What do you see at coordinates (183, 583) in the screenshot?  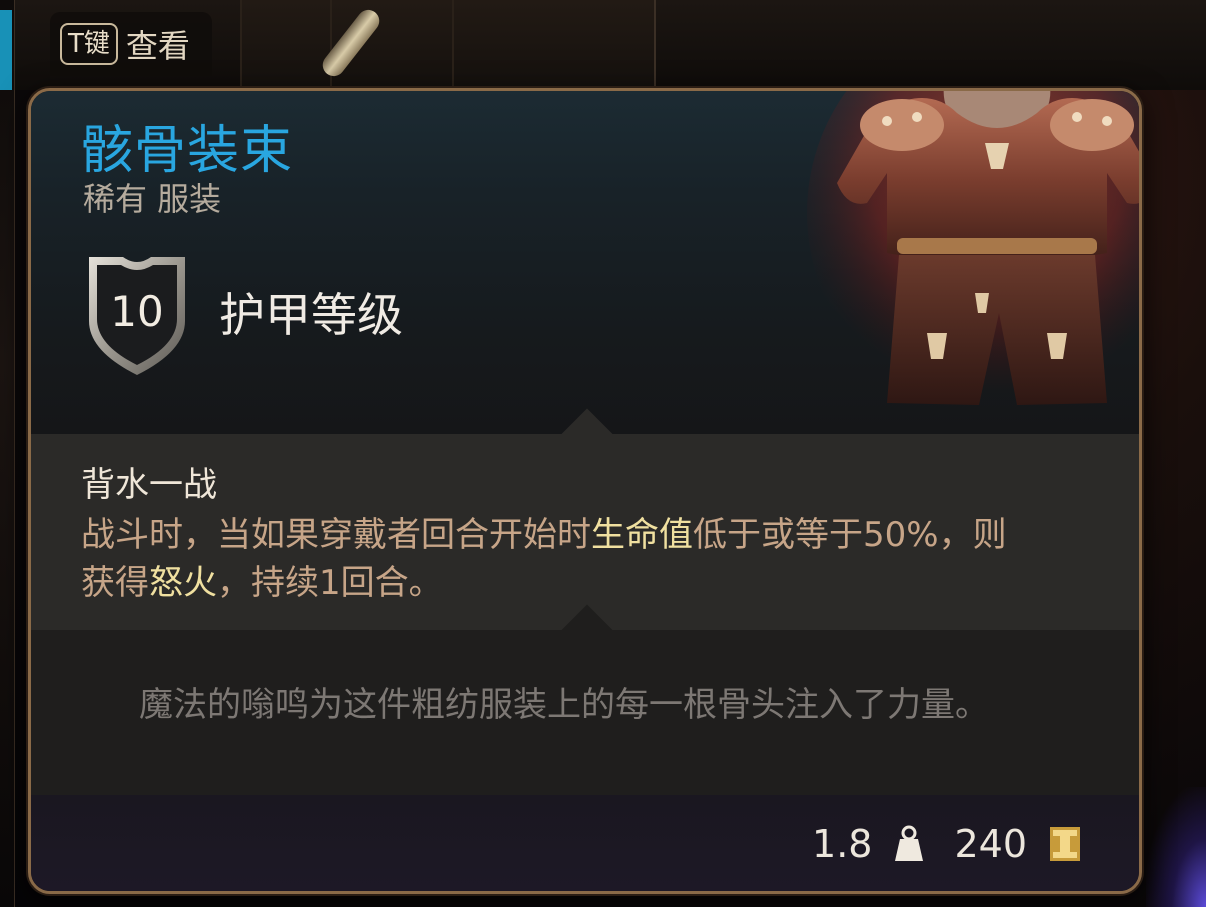 I see `keyword-rage: 怒火` at bounding box center [183, 583].